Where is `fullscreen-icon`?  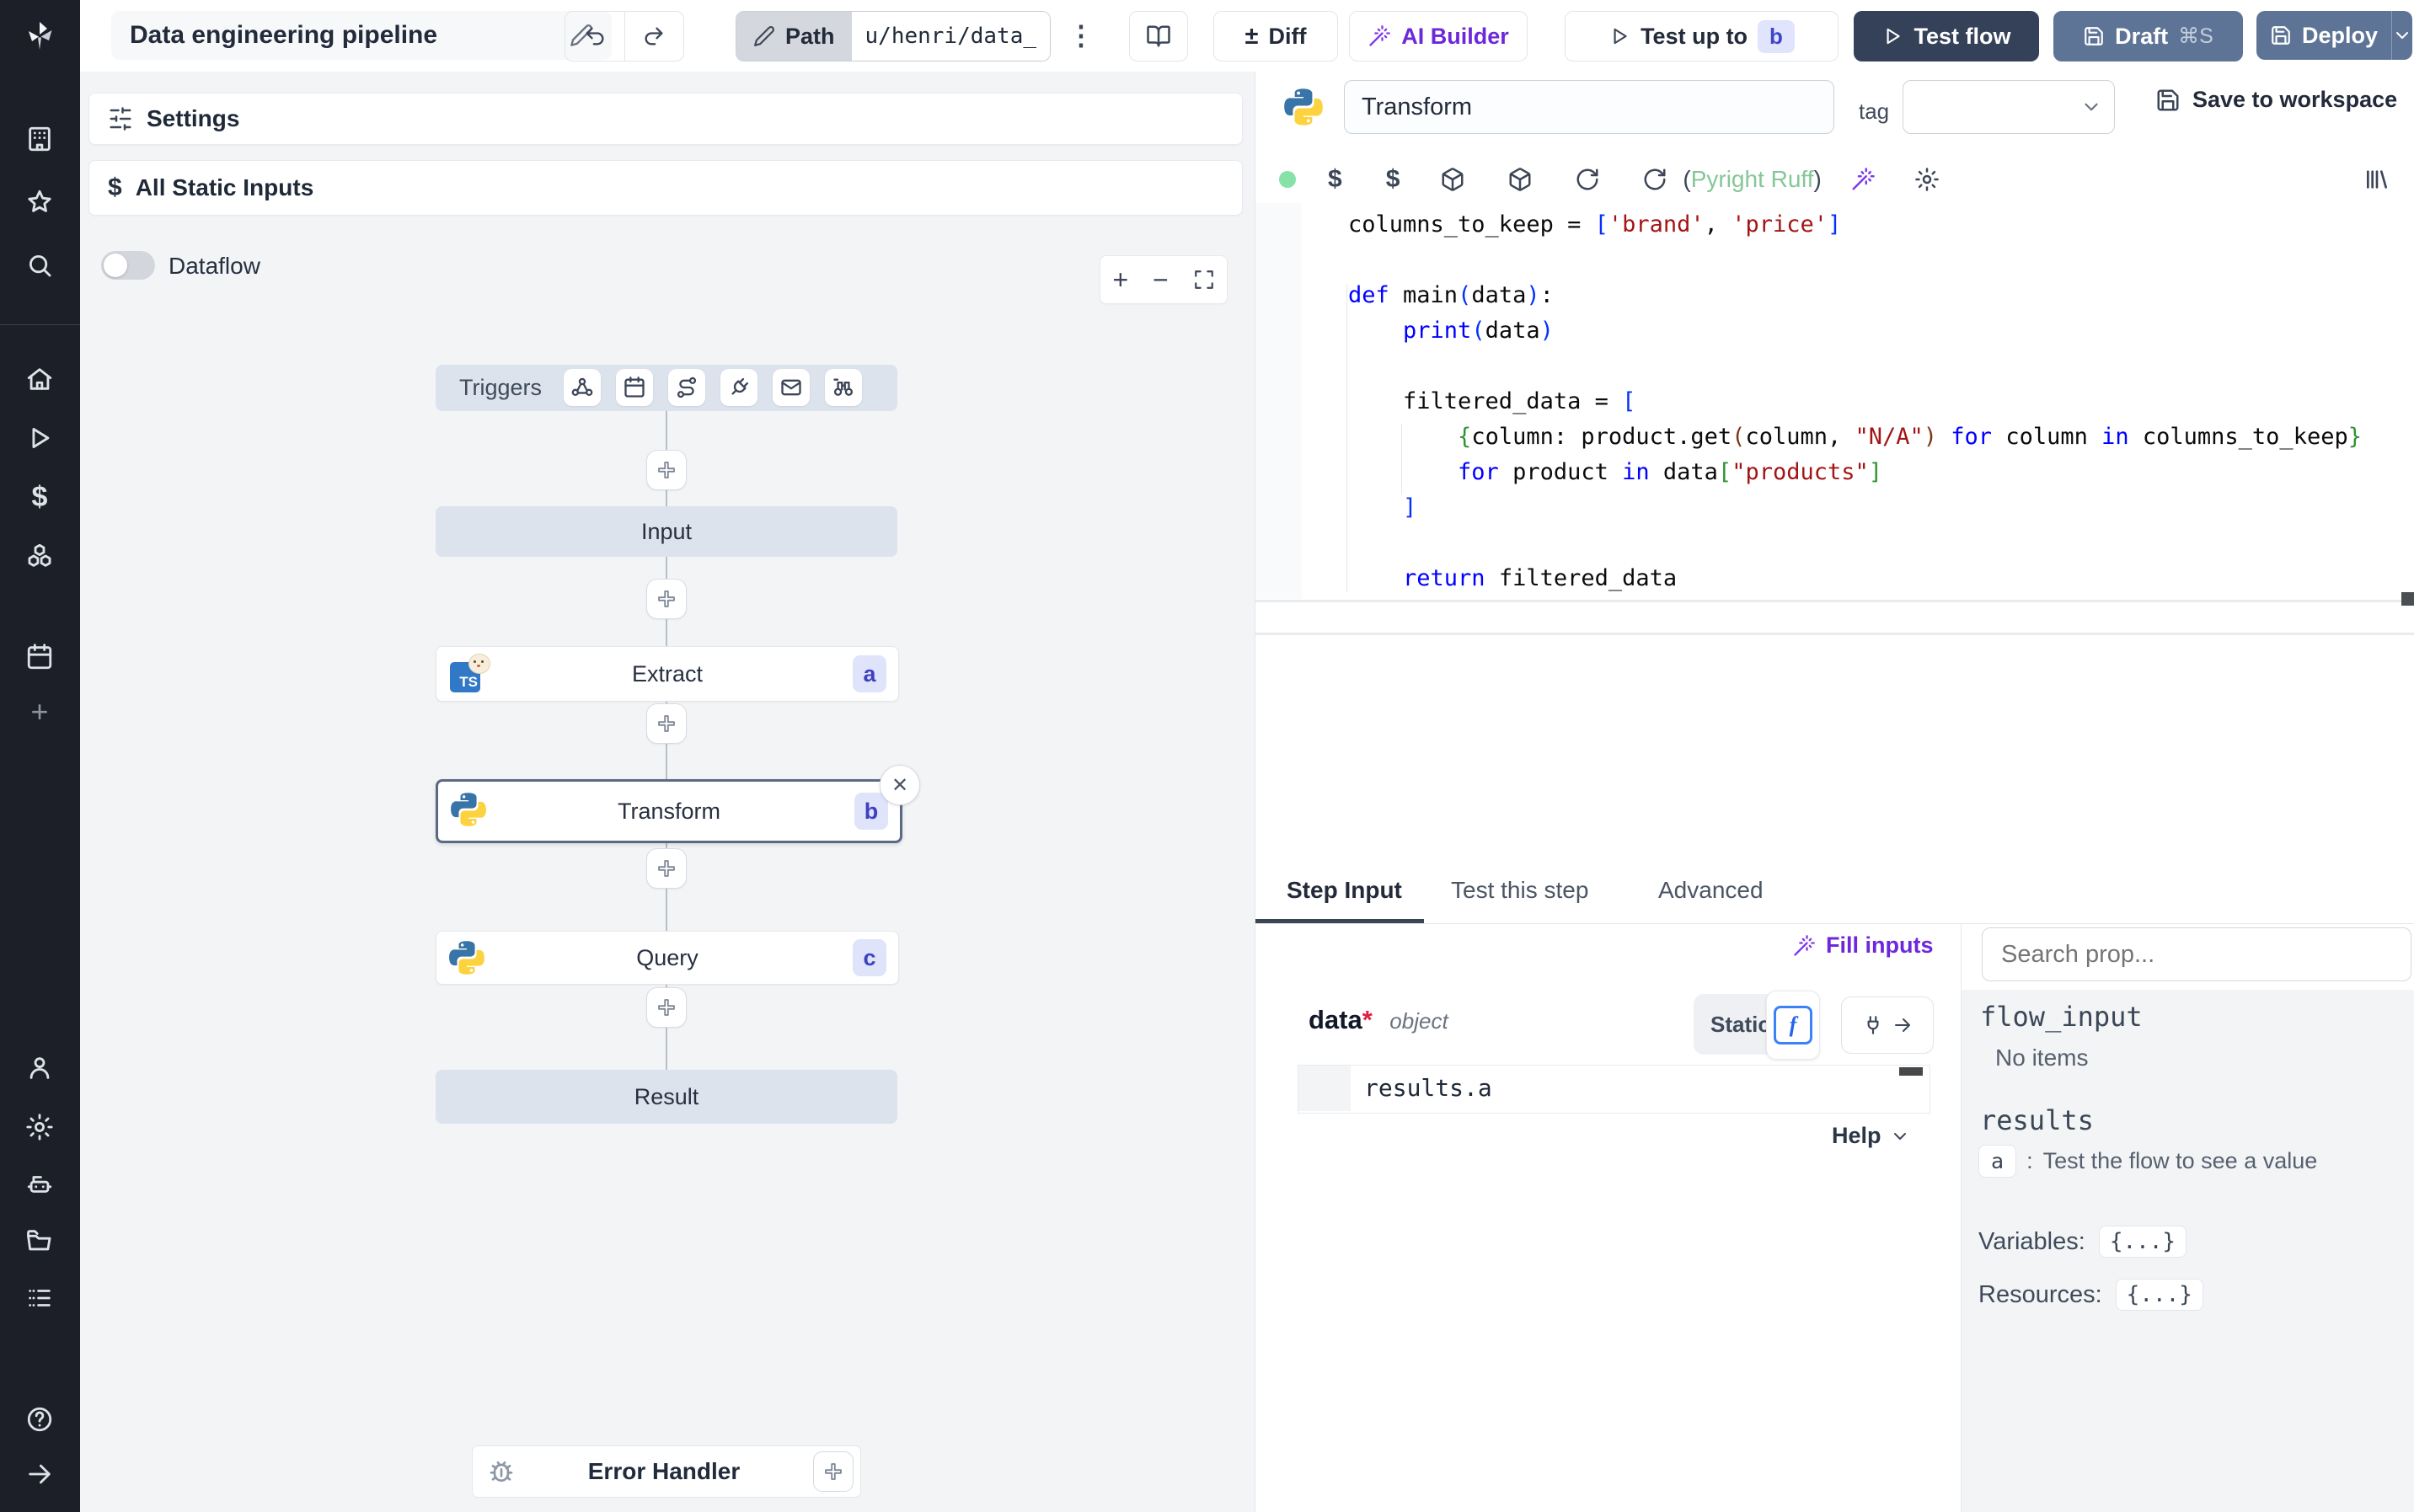 fullscreen-icon is located at coordinates (1204, 280).